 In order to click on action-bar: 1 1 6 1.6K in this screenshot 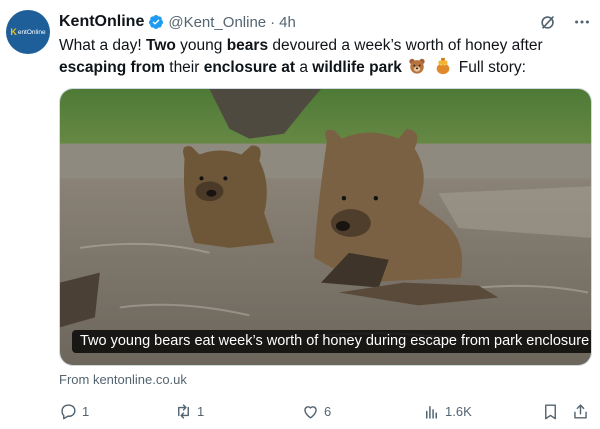, I will do `click(325, 411)`.